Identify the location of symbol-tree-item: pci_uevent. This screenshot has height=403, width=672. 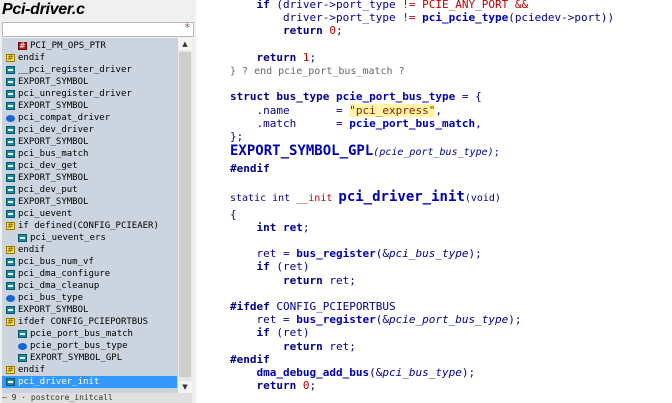
(89, 214).